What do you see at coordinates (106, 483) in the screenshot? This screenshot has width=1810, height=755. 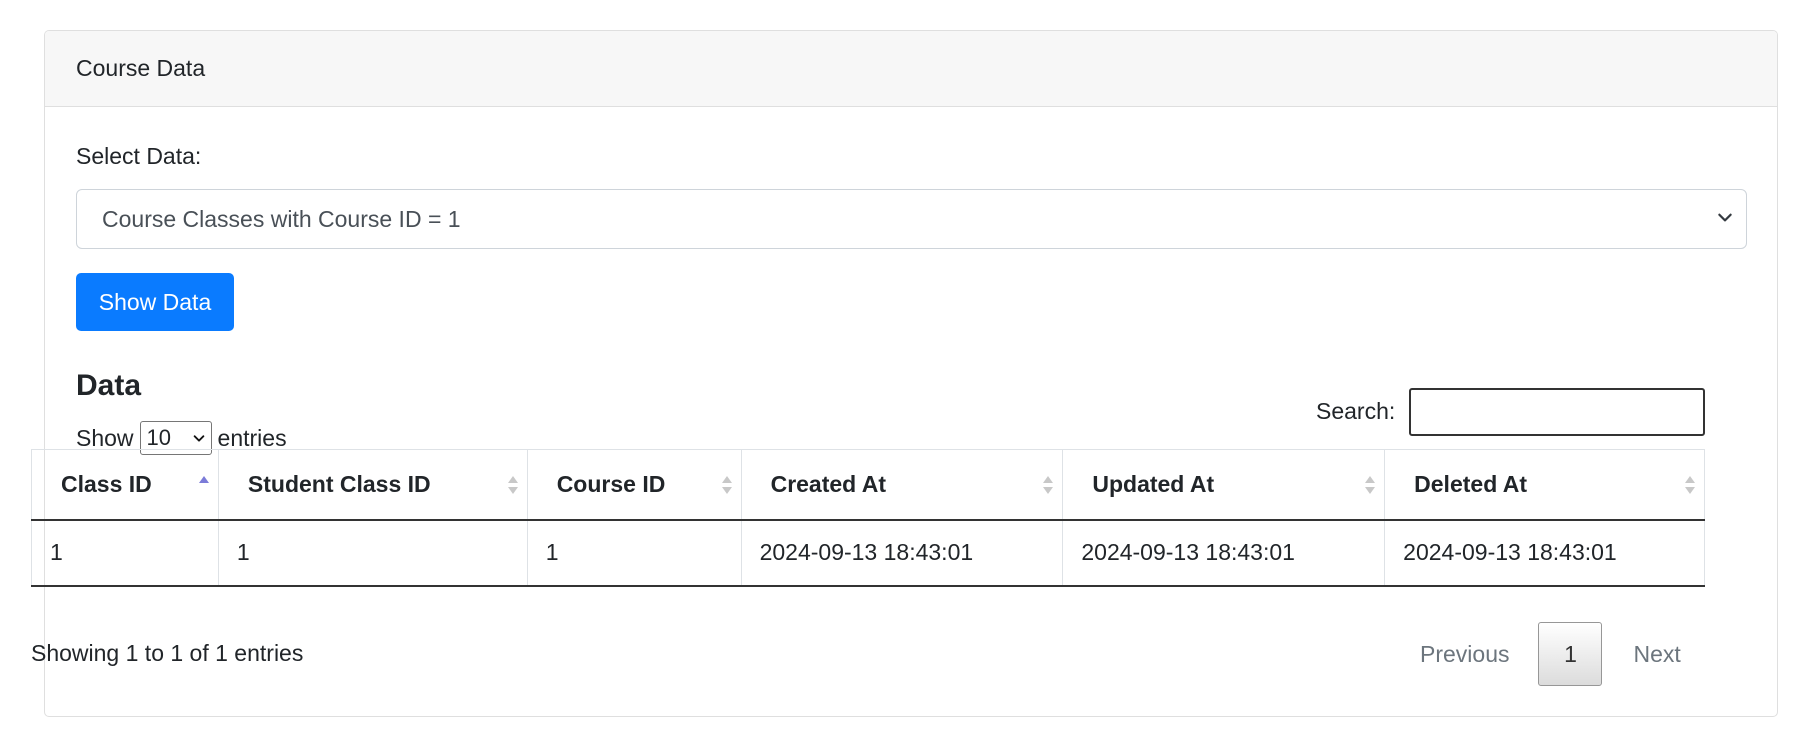 I see `column-header-label: Class ID` at bounding box center [106, 483].